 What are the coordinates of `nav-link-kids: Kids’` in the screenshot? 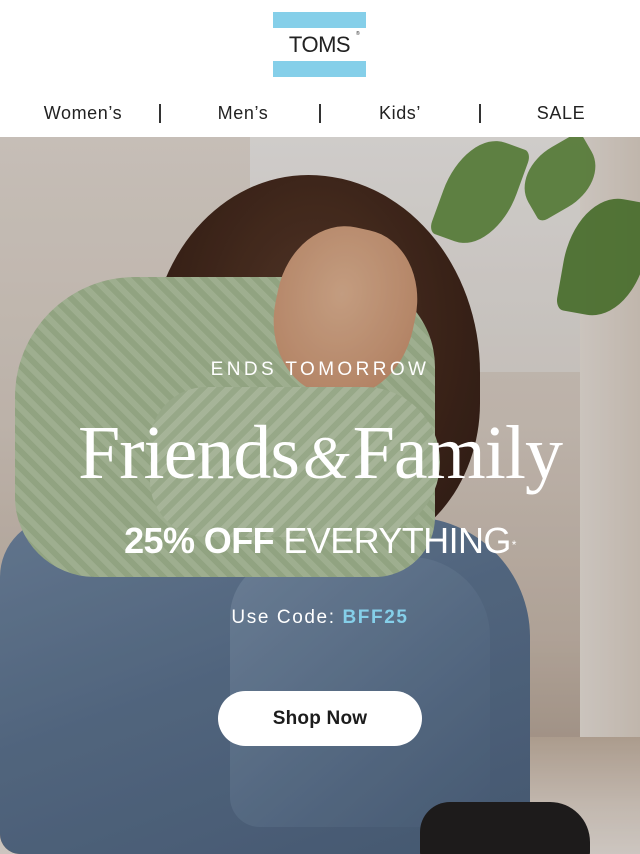 It's located at (400, 113).